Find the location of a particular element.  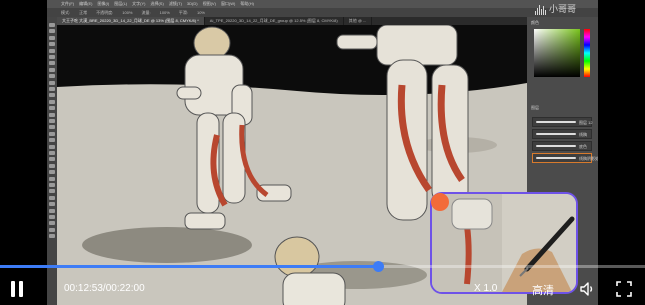

ps-menu-item: 滤镜(T) is located at coordinates (175, 4).